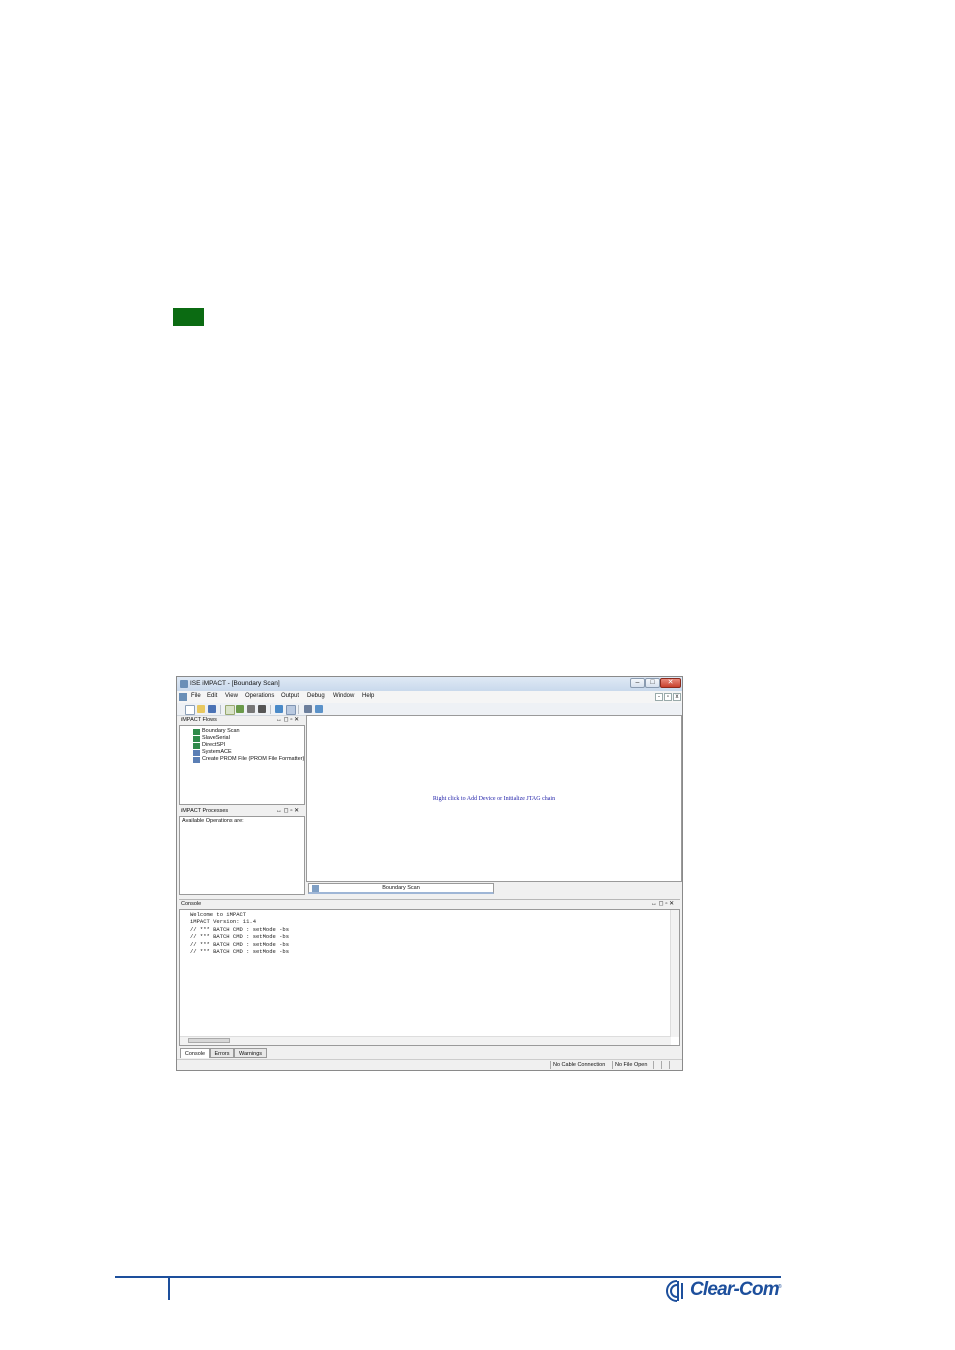 The image size is (955, 1350). I want to click on flow-item-directspi: DirectSPI, so click(209, 745).